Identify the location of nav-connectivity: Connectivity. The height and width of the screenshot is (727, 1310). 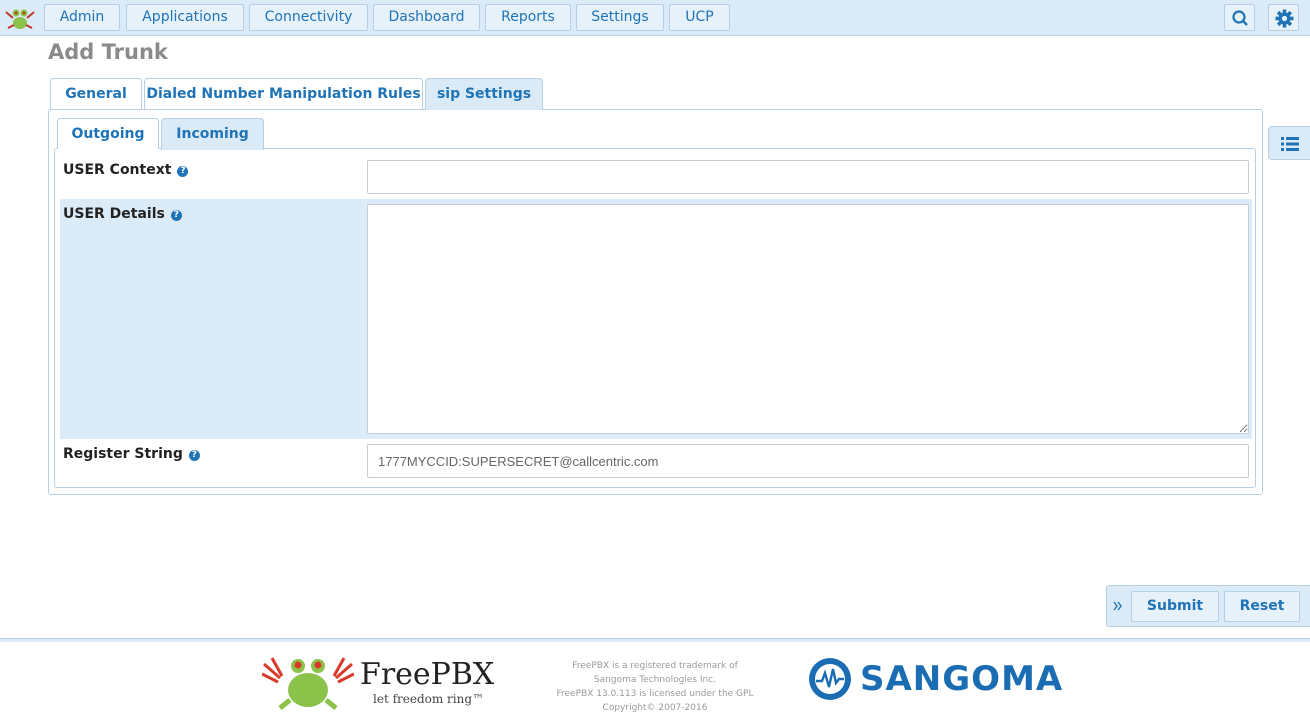
(308, 17).